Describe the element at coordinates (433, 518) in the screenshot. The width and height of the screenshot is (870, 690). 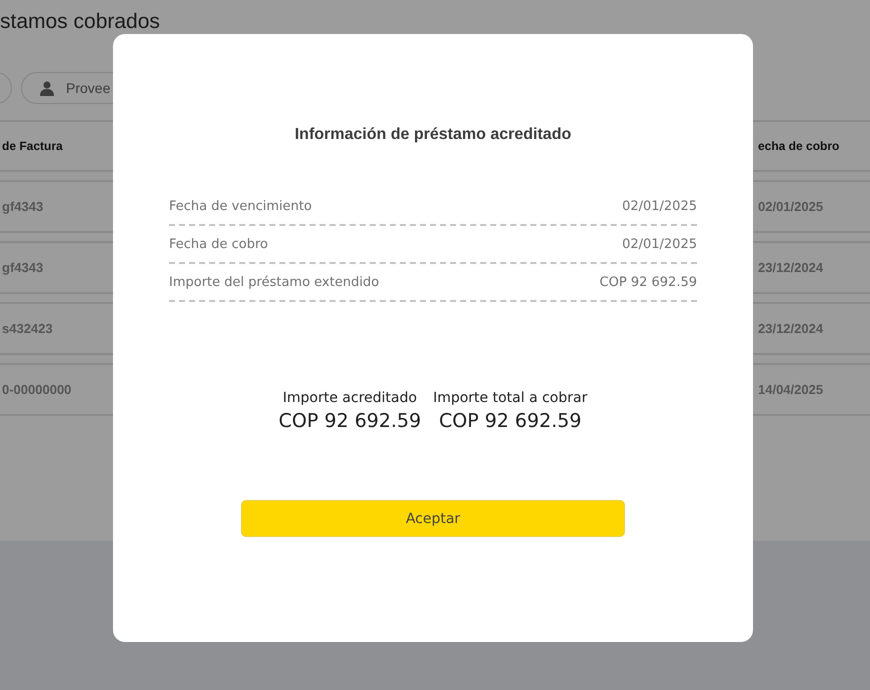
I see `accept-button: Aceptar` at that location.